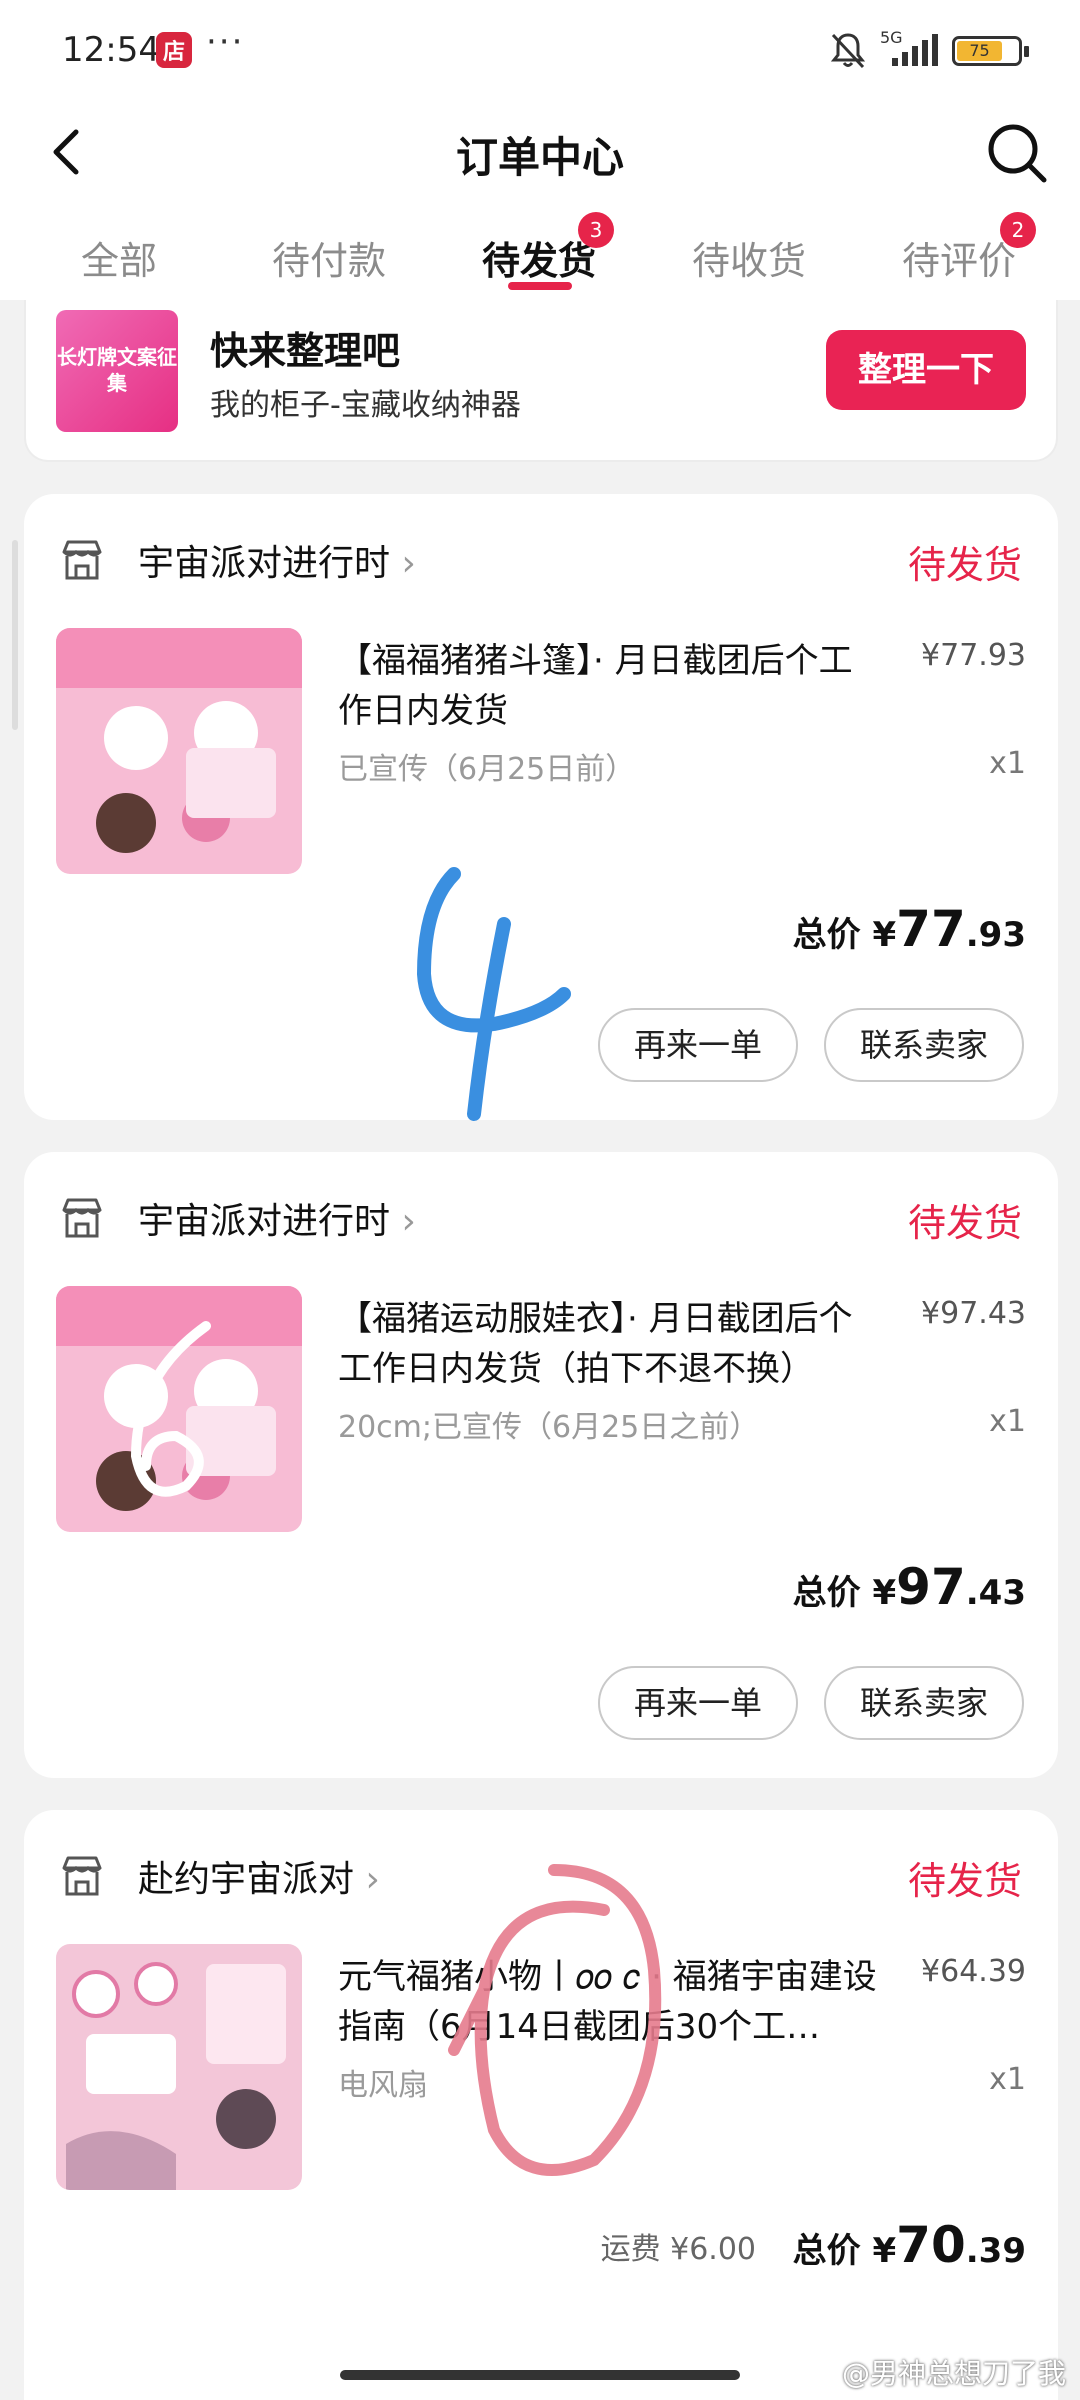 This screenshot has width=1080, height=2400. I want to click on tab-label: 待评价, so click(958, 261).